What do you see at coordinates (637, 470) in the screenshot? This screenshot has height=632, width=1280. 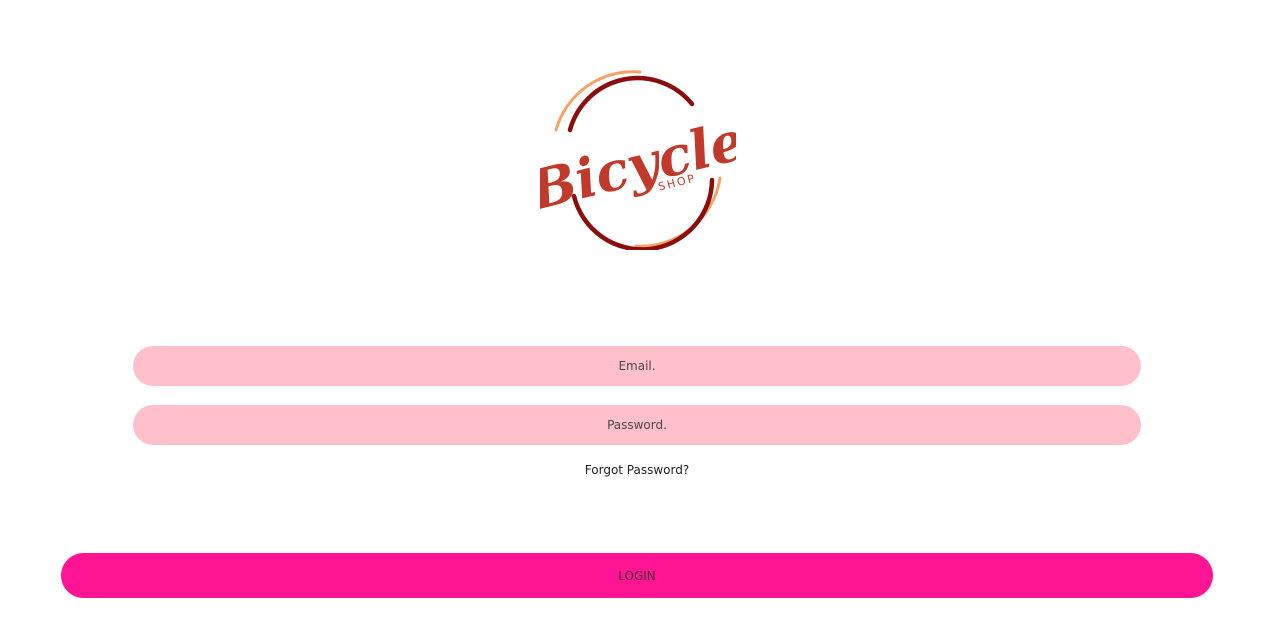 I see `forgot-password-link: Forgot Password?` at bounding box center [637, 470].